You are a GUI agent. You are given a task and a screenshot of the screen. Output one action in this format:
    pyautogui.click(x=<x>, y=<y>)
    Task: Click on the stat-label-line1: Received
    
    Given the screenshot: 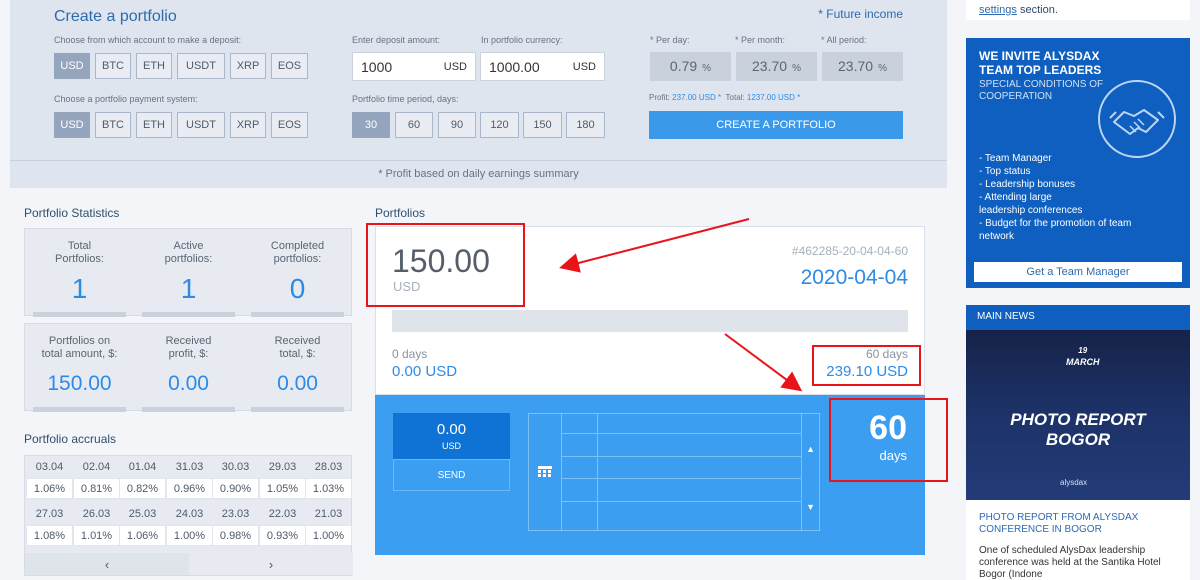 What is the action you would take?
    pyautogui.click(x=297, y=341)
    